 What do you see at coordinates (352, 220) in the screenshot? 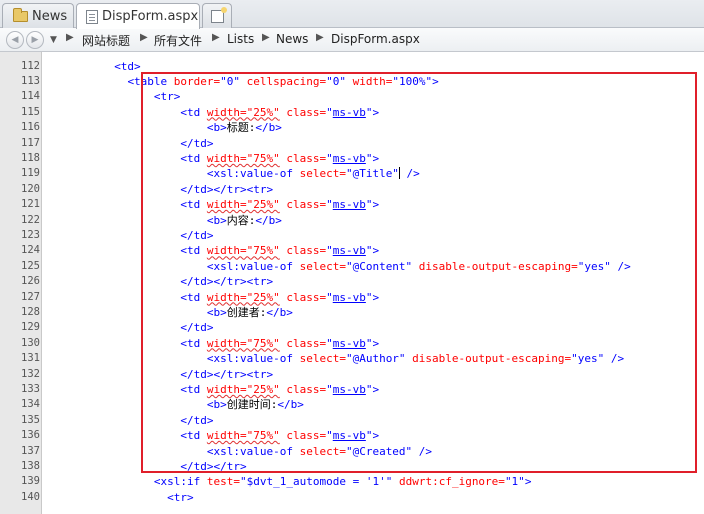
I see `code-line: 122 <b>内容:</b>` at bounding box center [352, 220].